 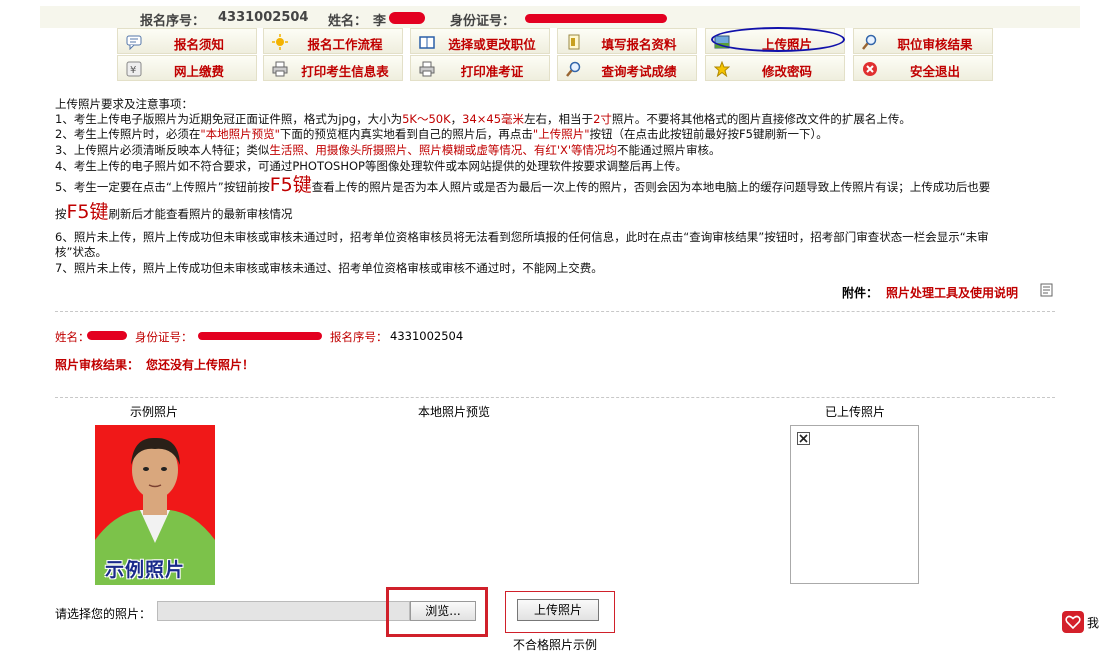 What do you see at coordinates (639, 44) in the screenshot?
I see `nav-label: 填写报名资料` at bounding box center [639, 44].